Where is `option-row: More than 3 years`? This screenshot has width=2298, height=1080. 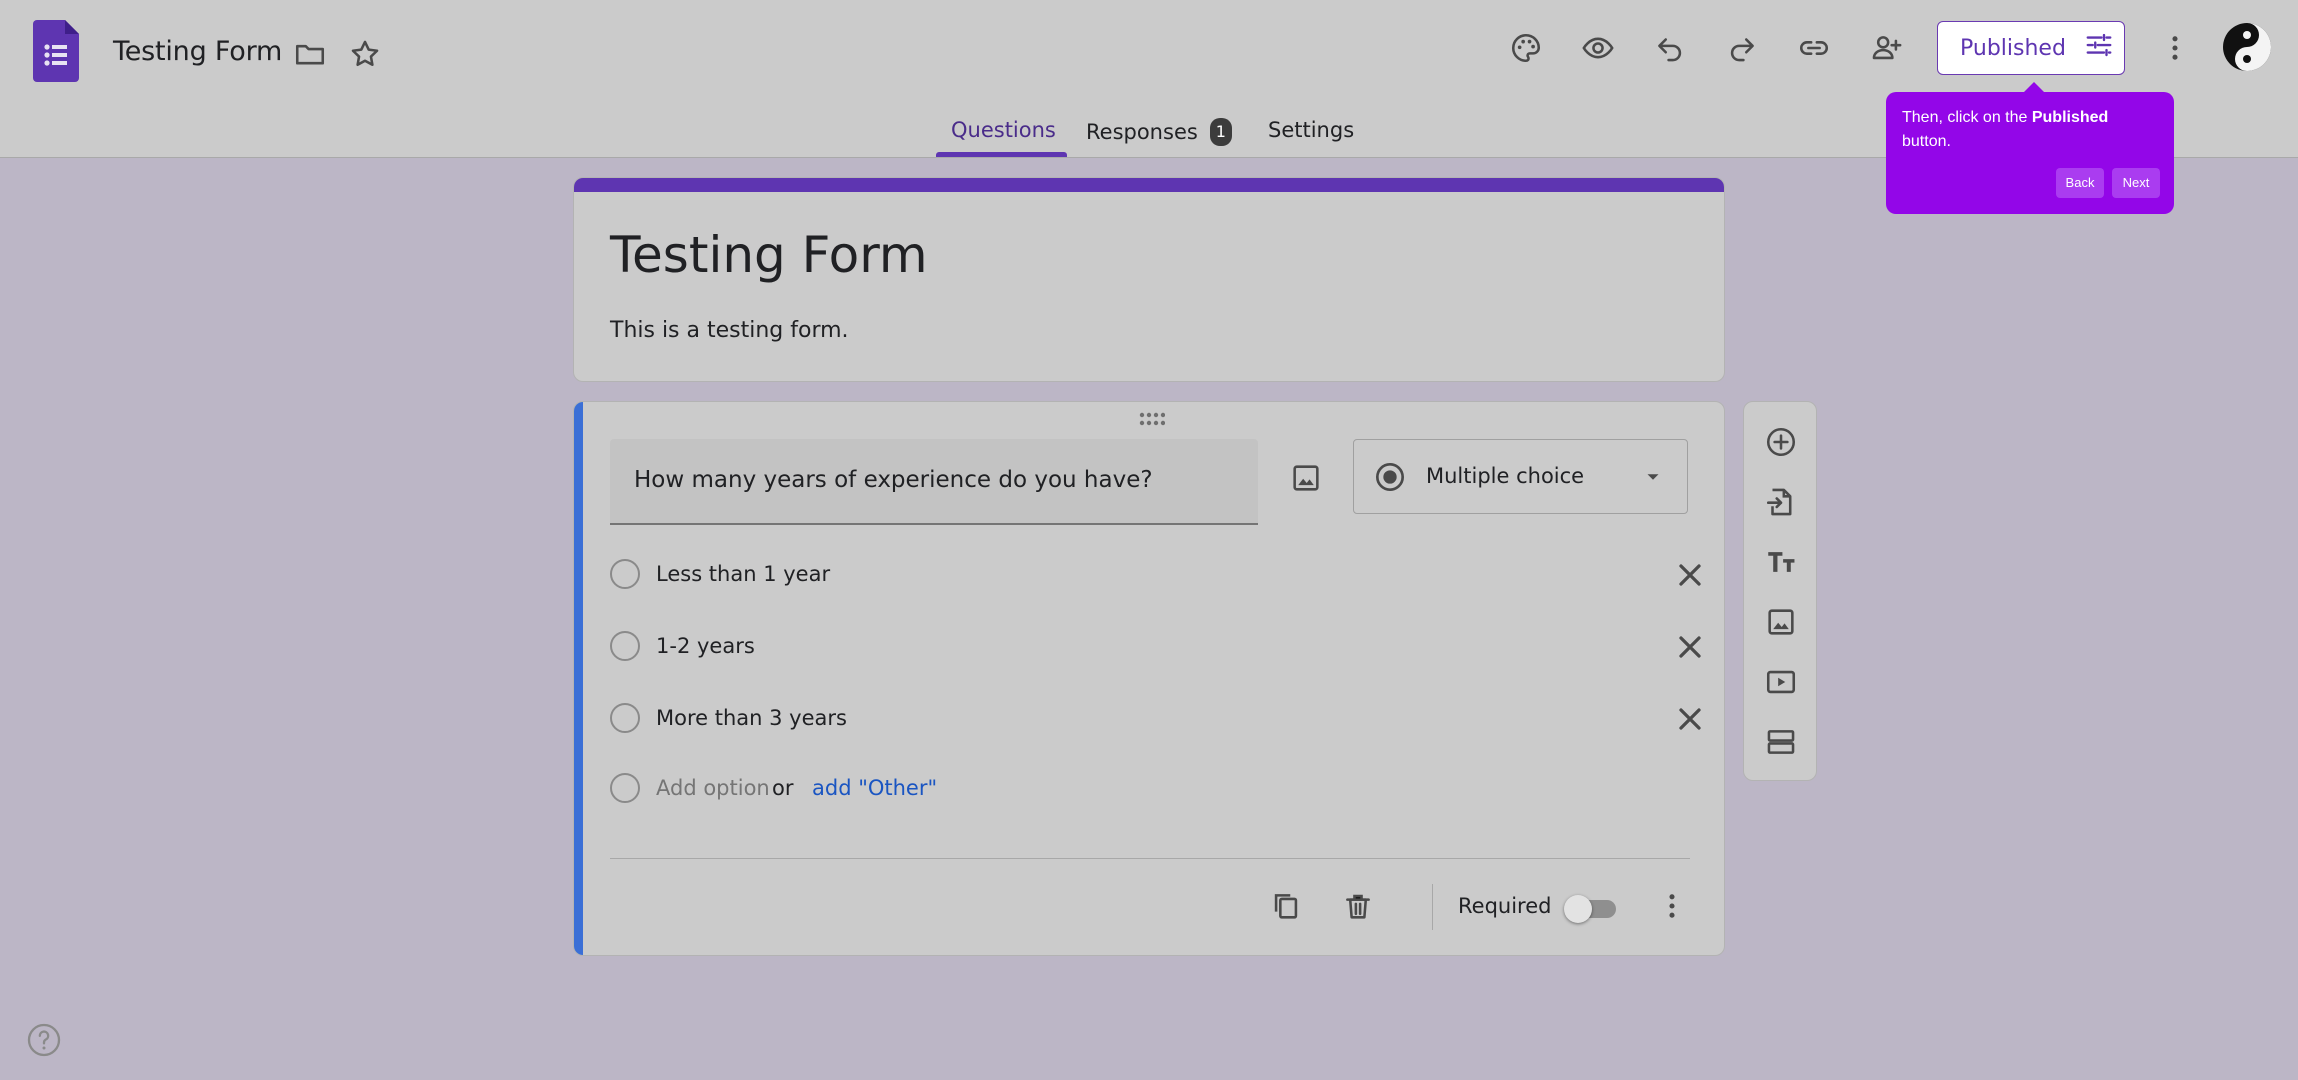
option-row: More than 3 years is located at coordinates (1155, 719).